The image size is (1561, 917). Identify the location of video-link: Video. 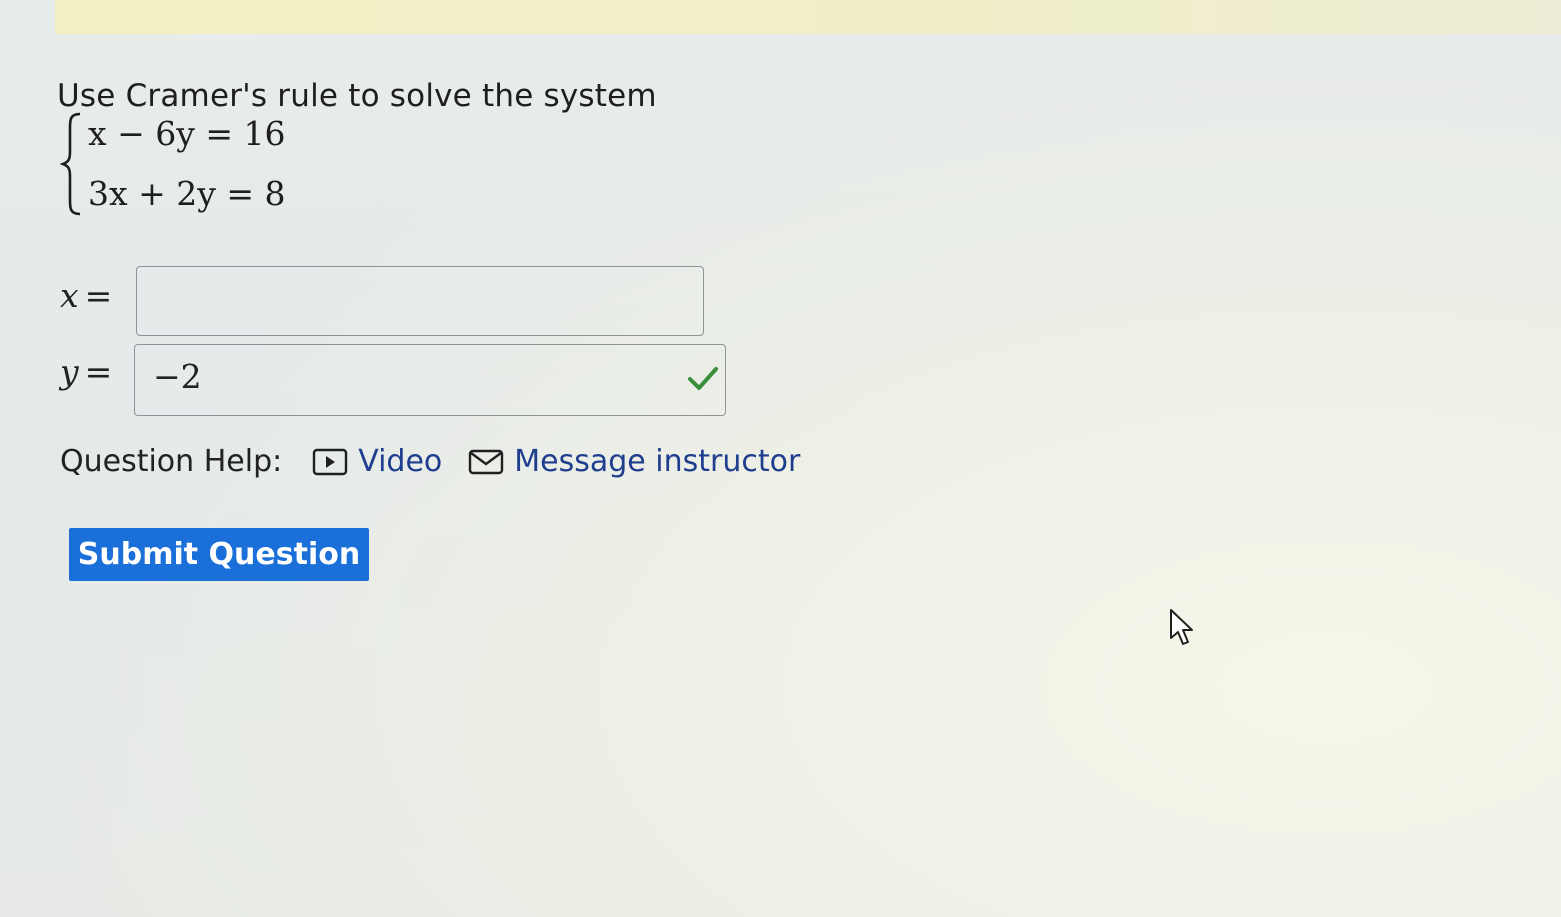
(377, 461).